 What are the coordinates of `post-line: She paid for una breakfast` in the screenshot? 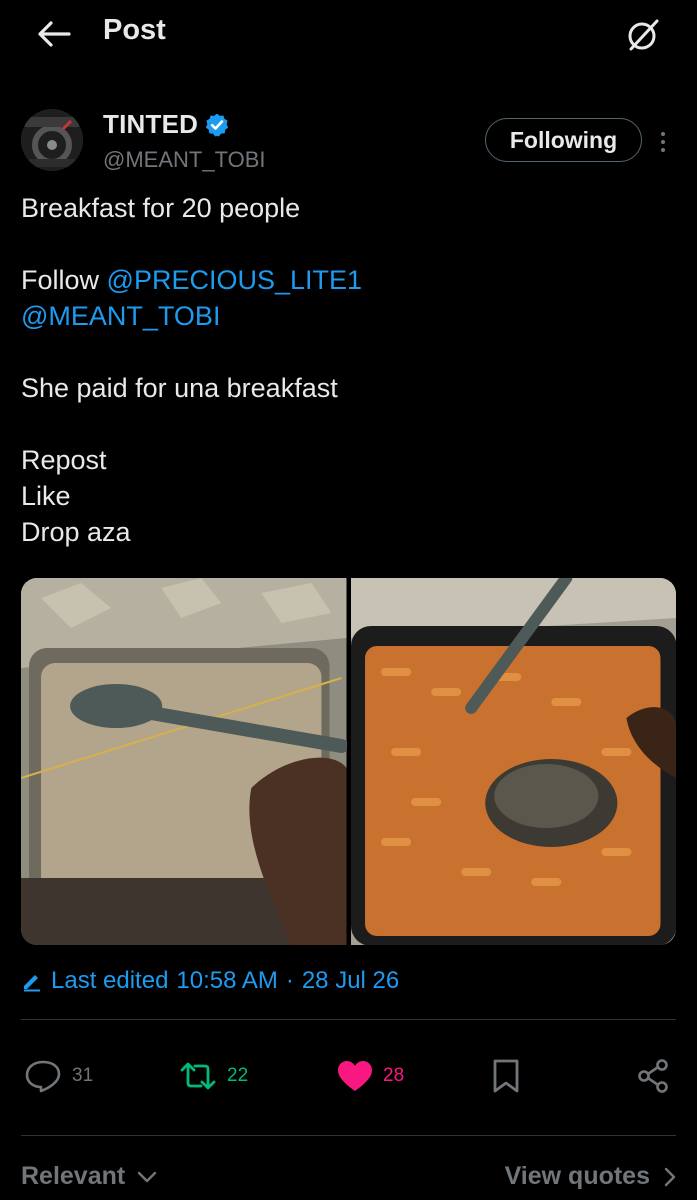 It's located at (179, 388).